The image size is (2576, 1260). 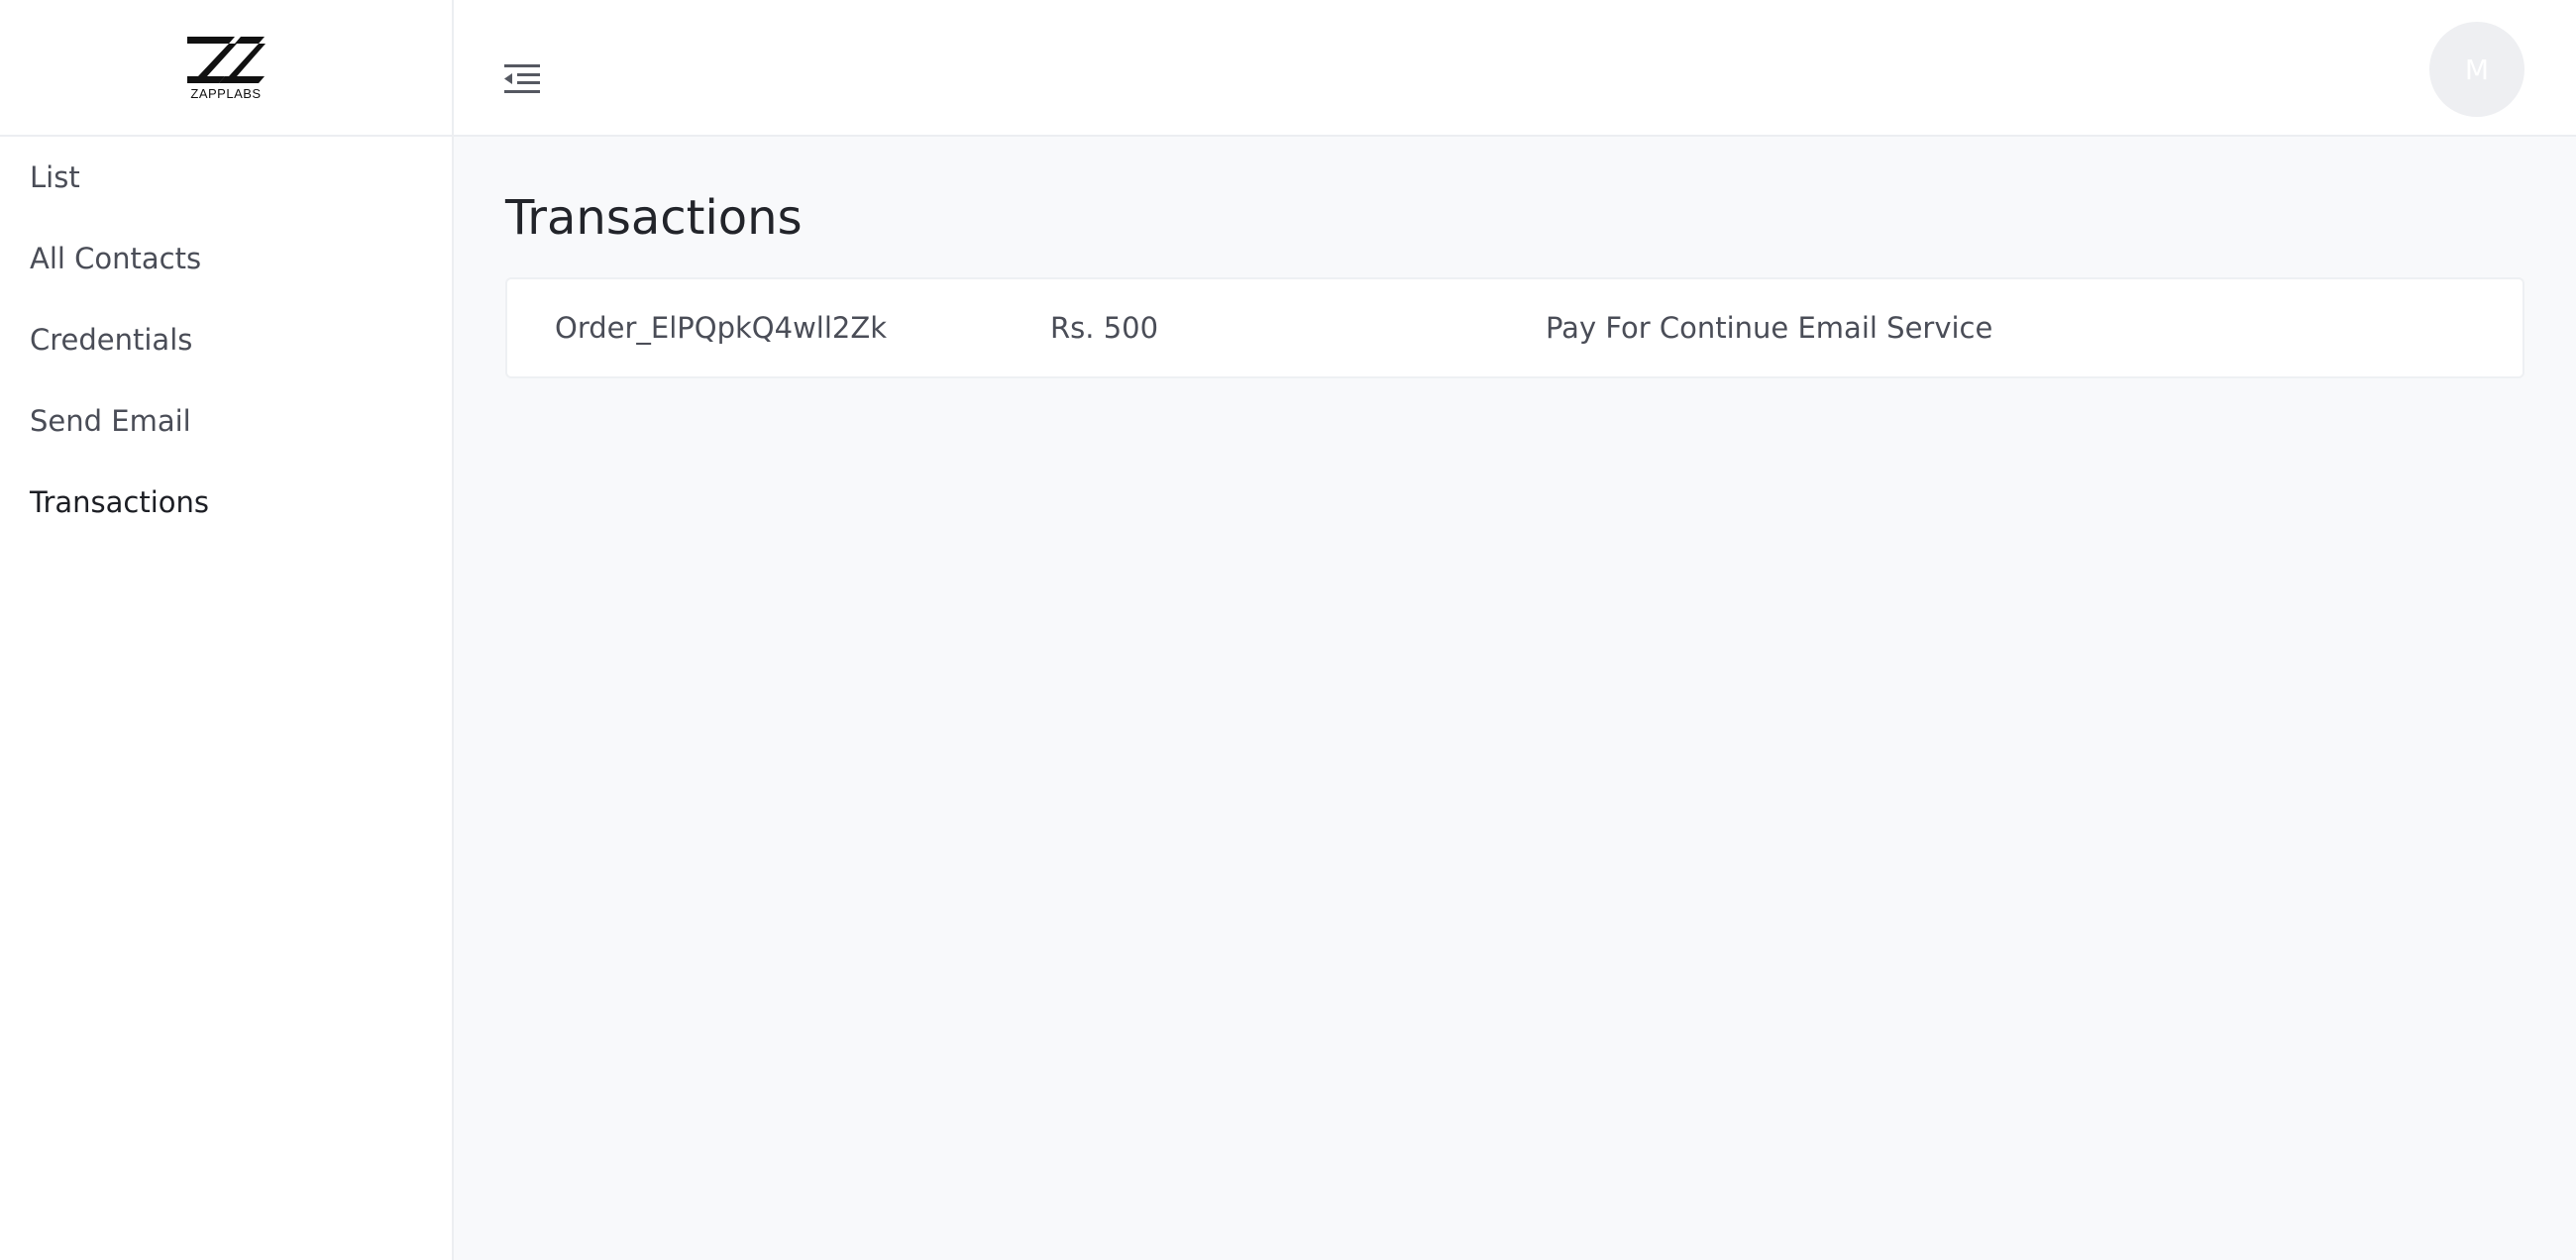 What do you see at coordinates (1515, 68) in the screenshot?
I see `top-bar: M` at bounding box center [1515, 68].